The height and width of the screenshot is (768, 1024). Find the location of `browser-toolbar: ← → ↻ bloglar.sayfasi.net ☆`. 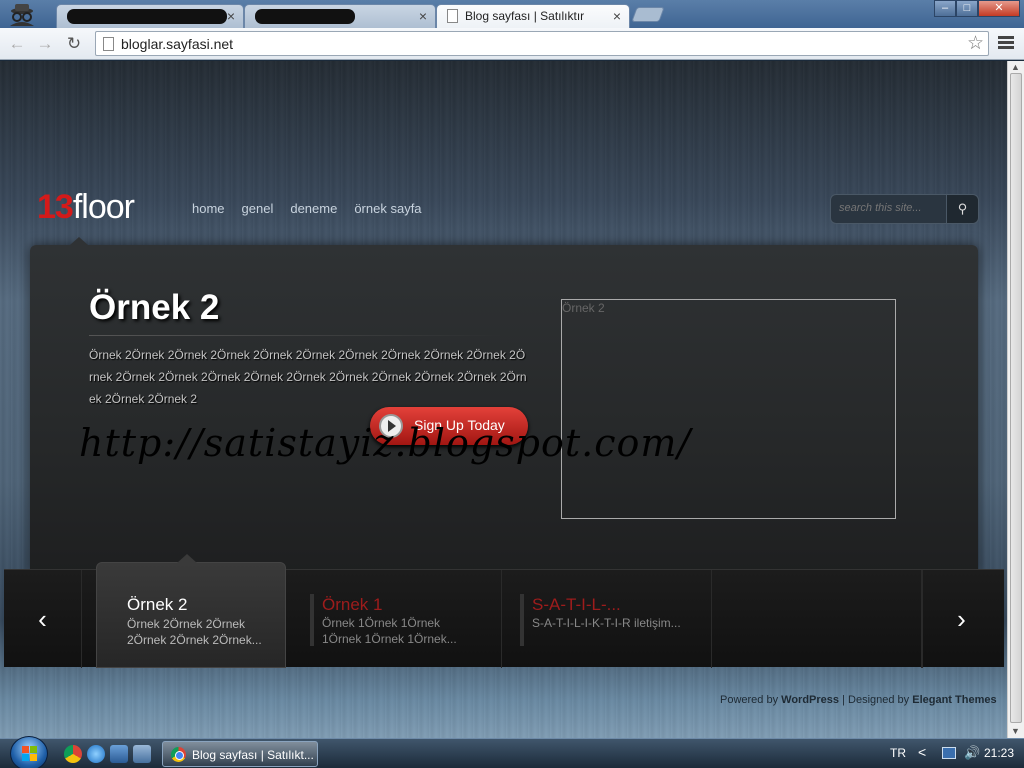

browser-toolbar: ← → ↻ bloglar.sayfasi.net ☆ is located at coordinates (512, 44).